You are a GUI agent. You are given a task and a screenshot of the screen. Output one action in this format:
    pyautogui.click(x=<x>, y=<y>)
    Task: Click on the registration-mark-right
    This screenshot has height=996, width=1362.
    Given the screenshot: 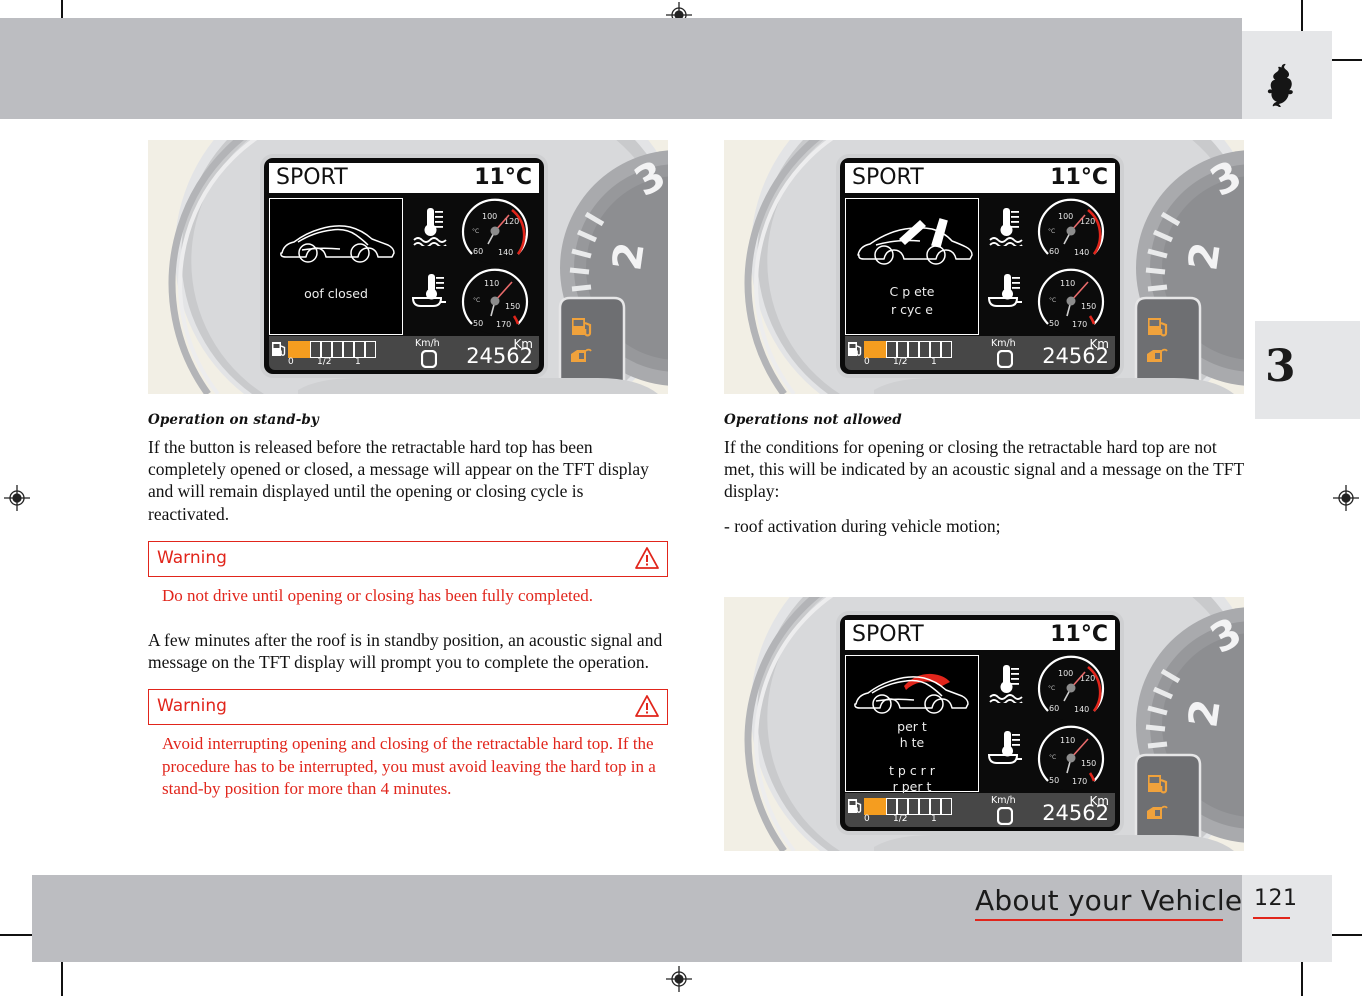 What is the action you would take?
    pyautogui.click(x=1346, y=498)
    